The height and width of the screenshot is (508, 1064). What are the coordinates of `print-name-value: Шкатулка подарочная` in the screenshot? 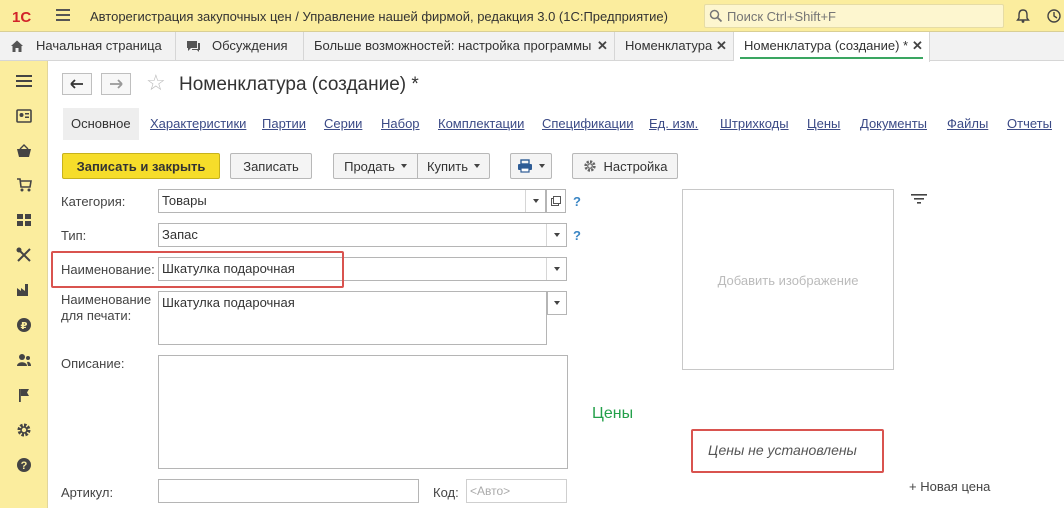 It's located at (228, 302).